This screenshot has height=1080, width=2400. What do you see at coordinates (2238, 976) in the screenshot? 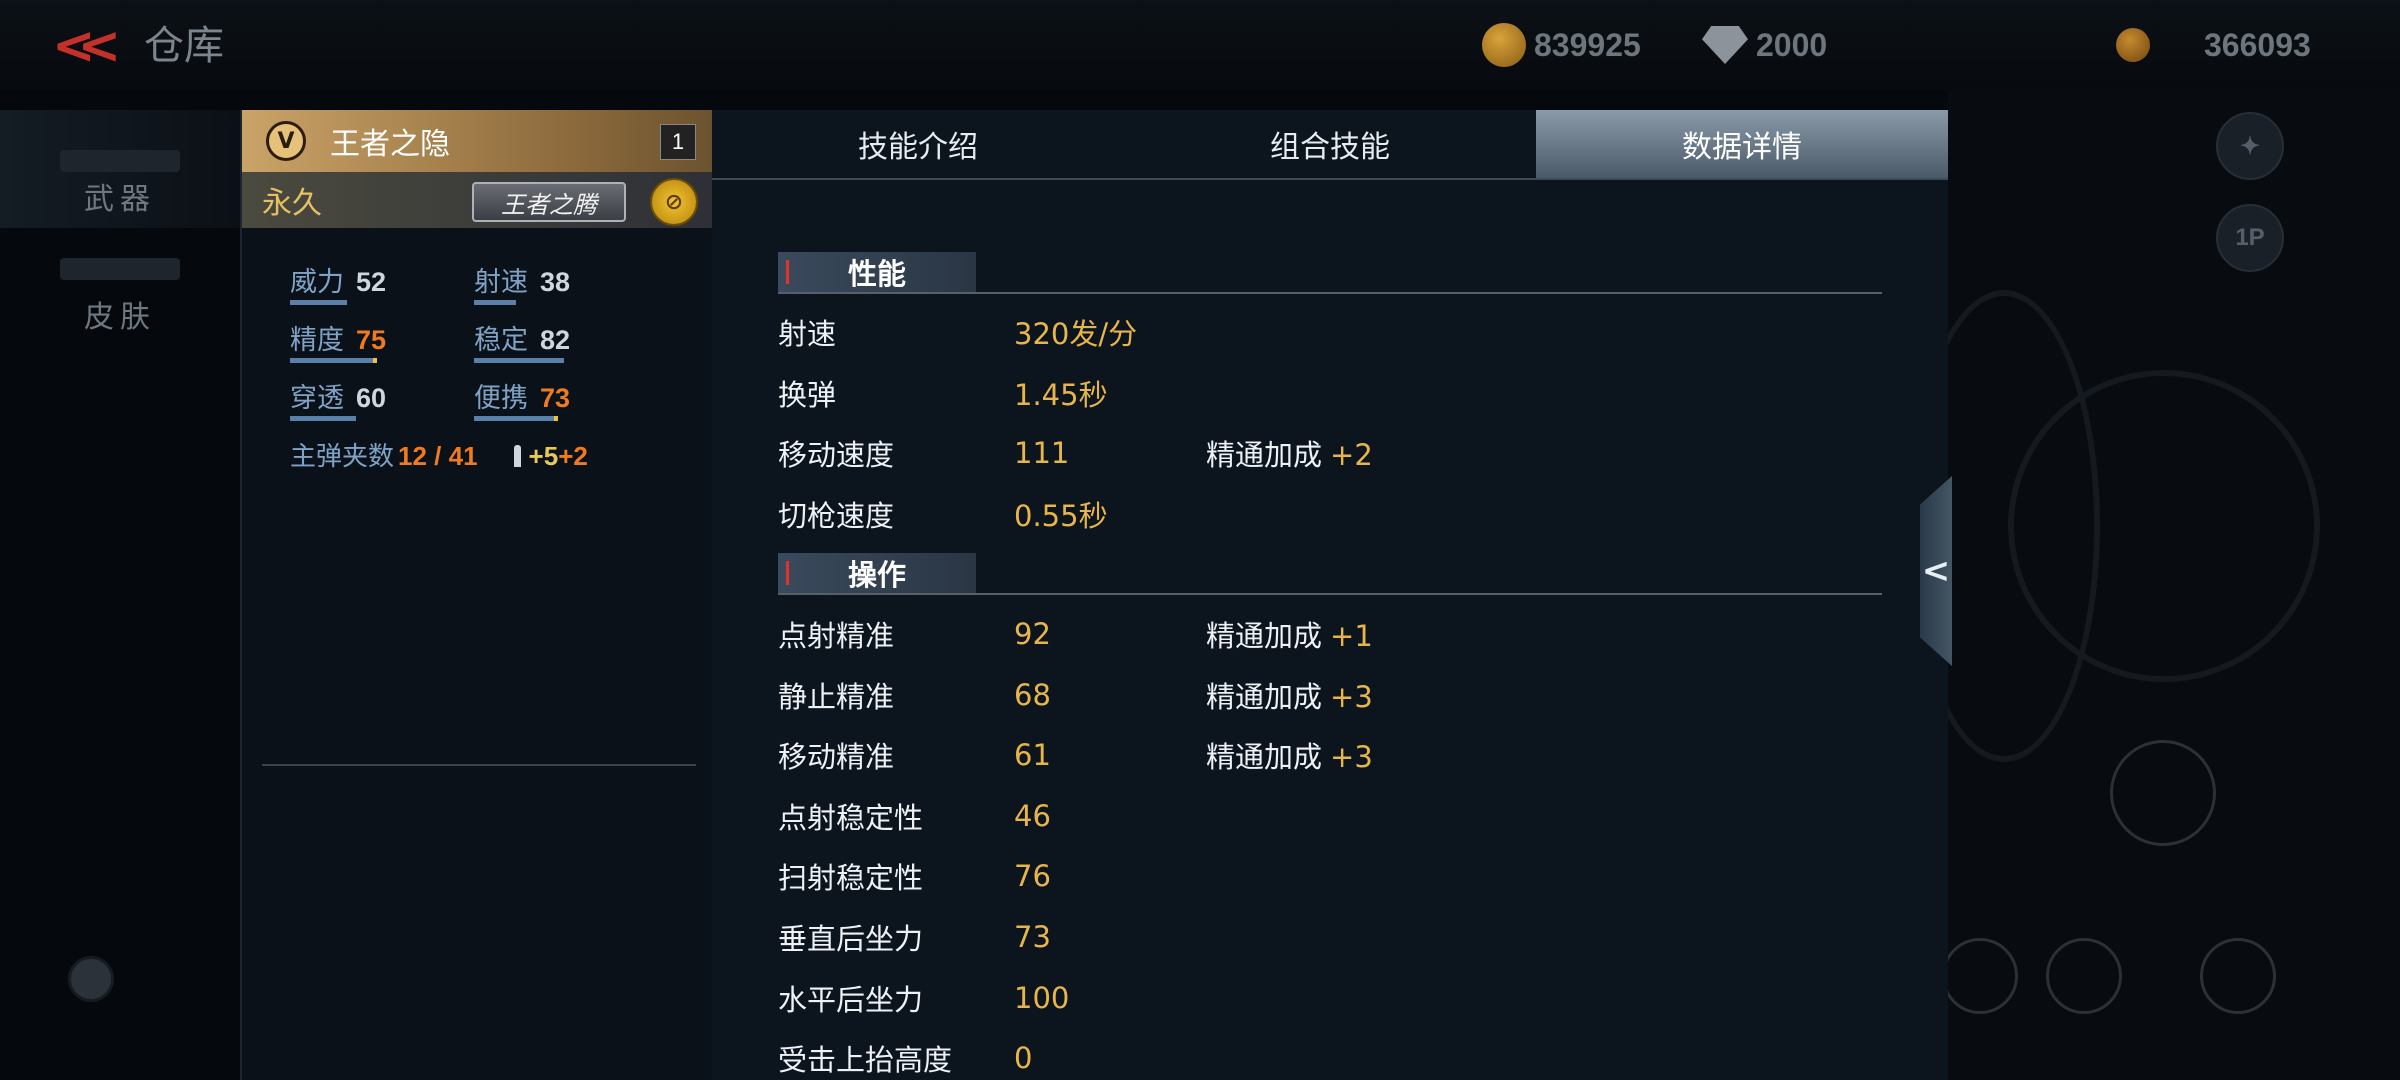
I see `weapon-button` at bounding box center [2238, 976].